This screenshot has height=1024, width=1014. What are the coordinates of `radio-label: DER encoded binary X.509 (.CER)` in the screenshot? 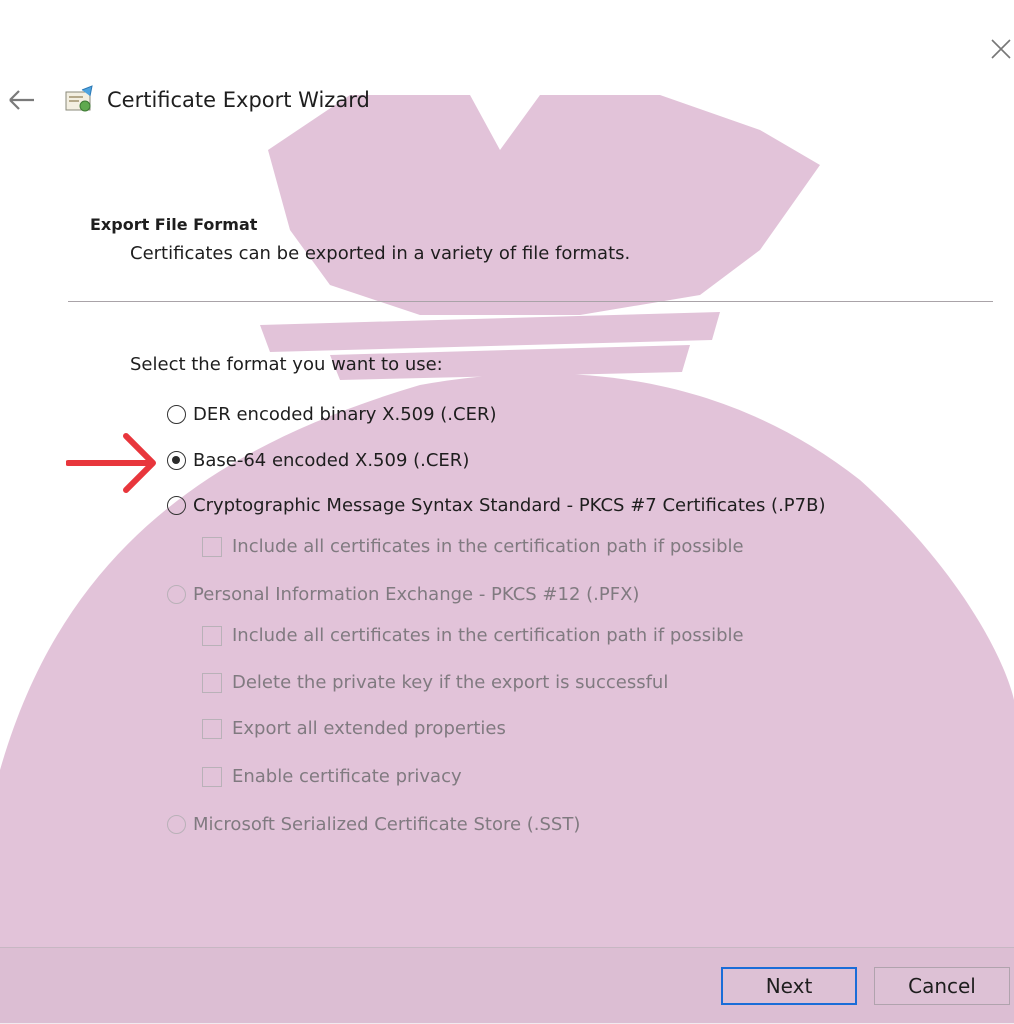 It's located at (345, 414).